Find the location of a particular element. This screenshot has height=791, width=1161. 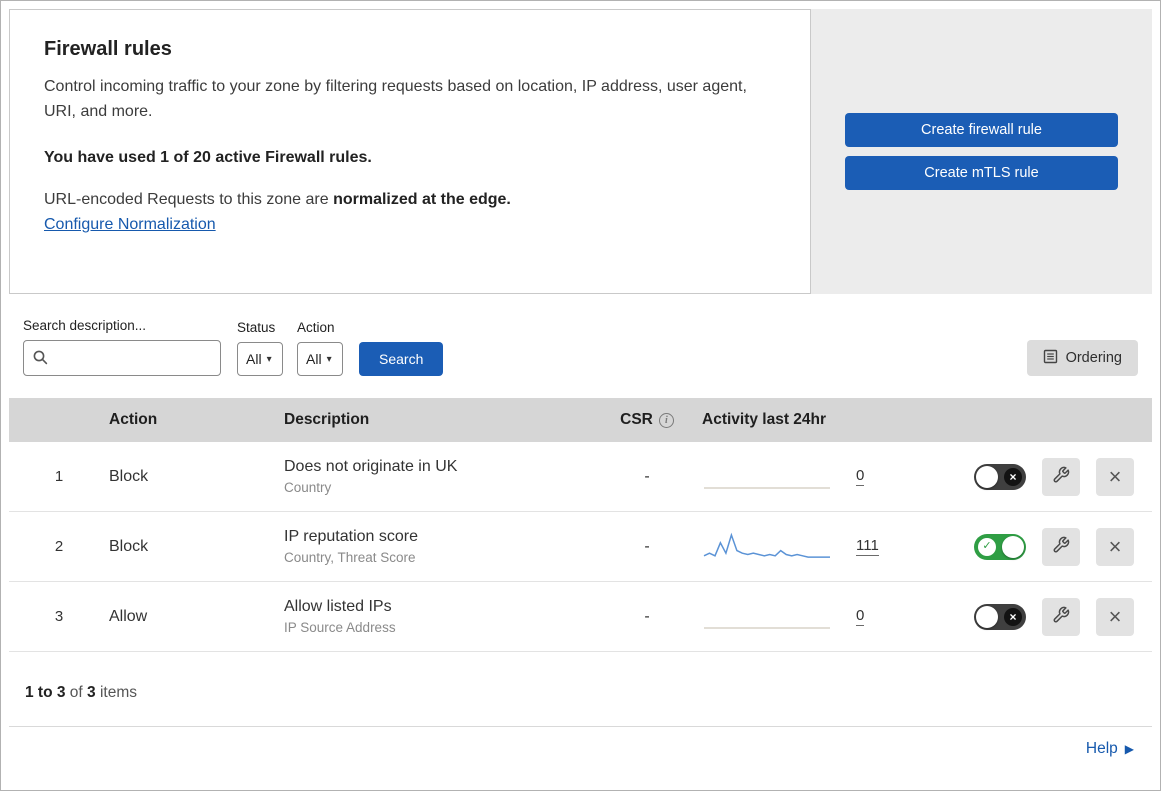

configure-normalization-link: Configure Normalization is located at coordinates (130, 225).